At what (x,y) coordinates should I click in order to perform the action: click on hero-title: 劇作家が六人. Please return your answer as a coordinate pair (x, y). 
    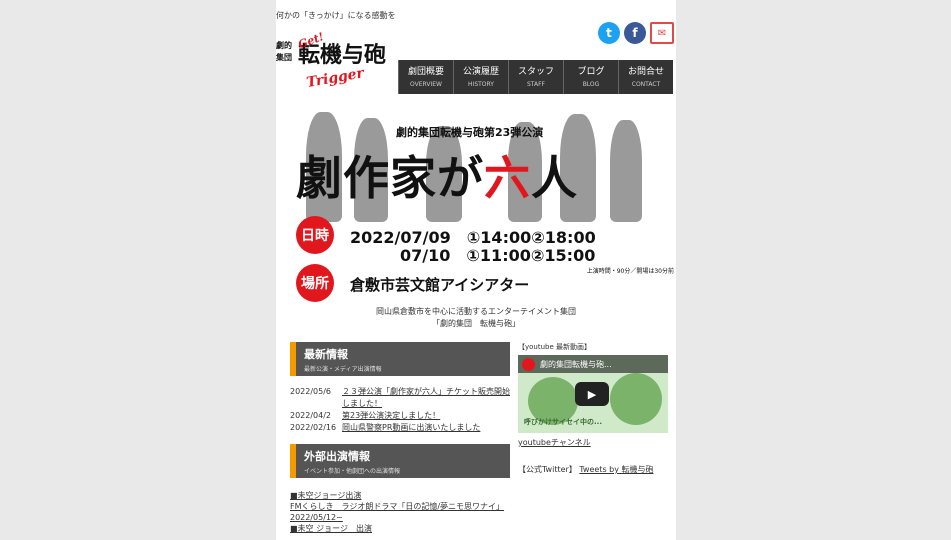
    Looking at the image, I should click on (437, 178).